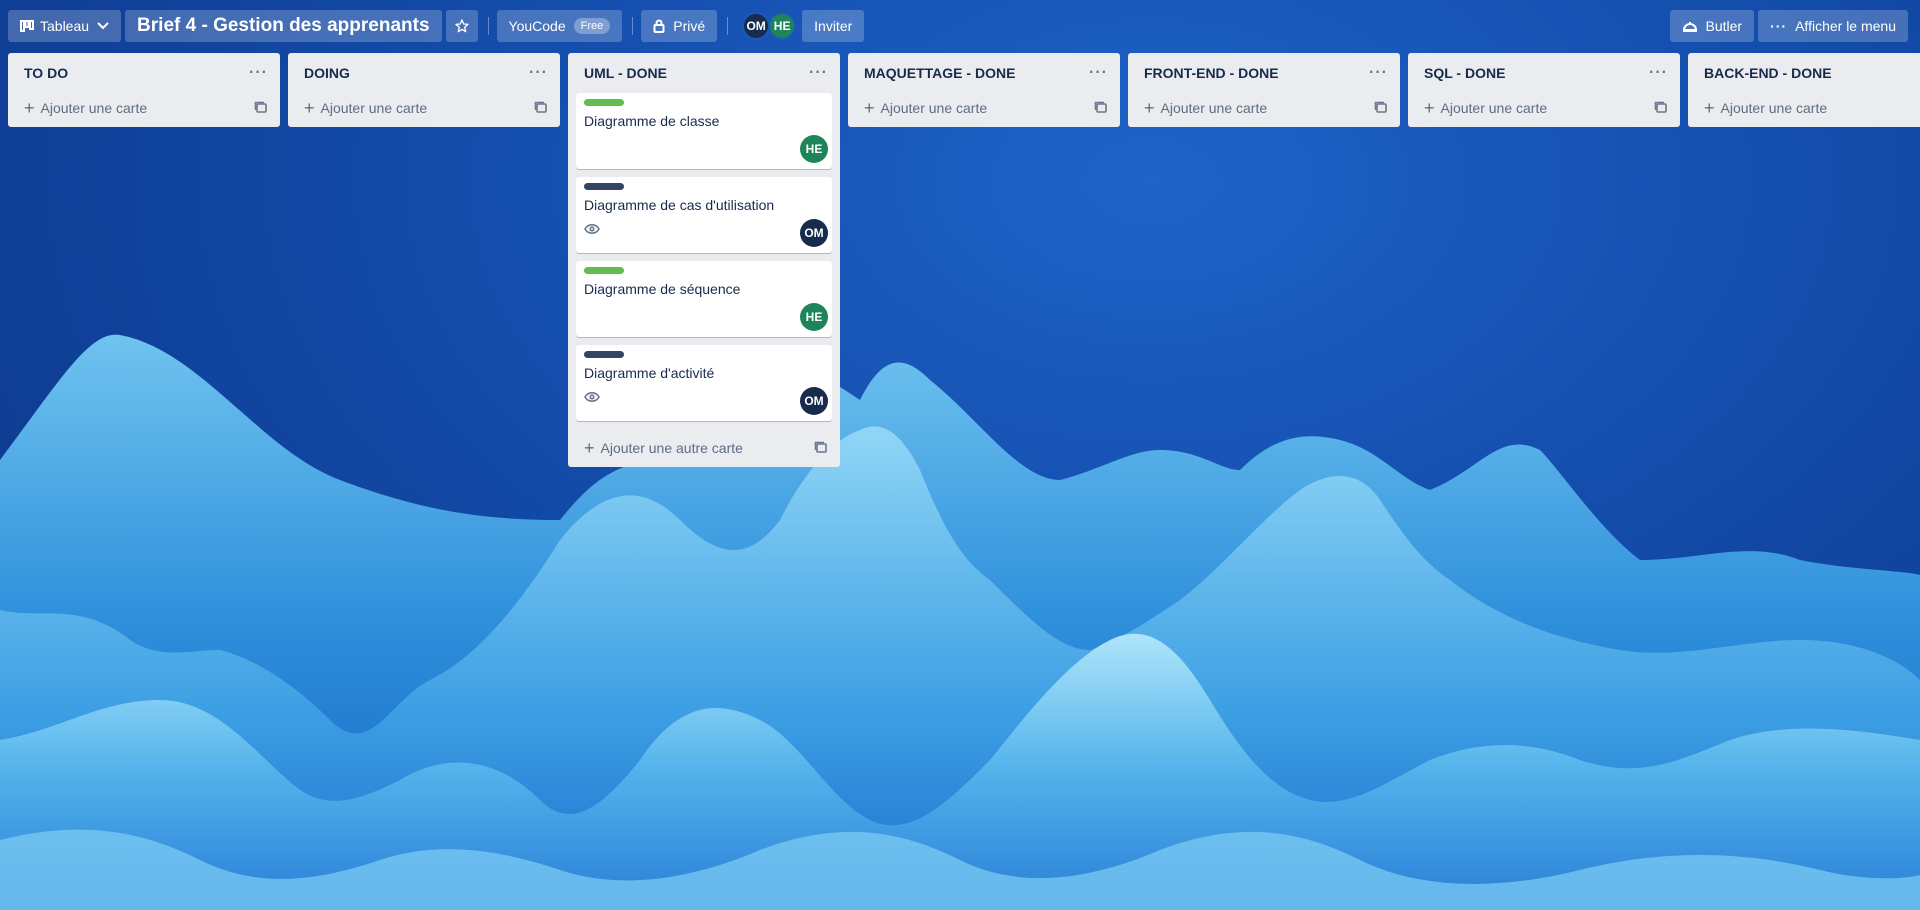 The height and width of the screenshot is (910, 1920). What do you see at coordinates (27, 26) in the screenshot?
I see `board-view-icon` at bounding box center [27, 26].